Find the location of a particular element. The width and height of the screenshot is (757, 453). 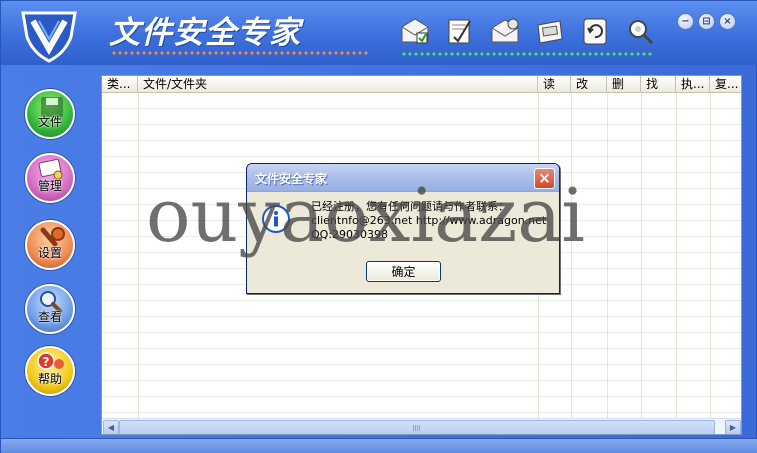

app-title: 文件安全专家 is located at coordinates (205, 33).